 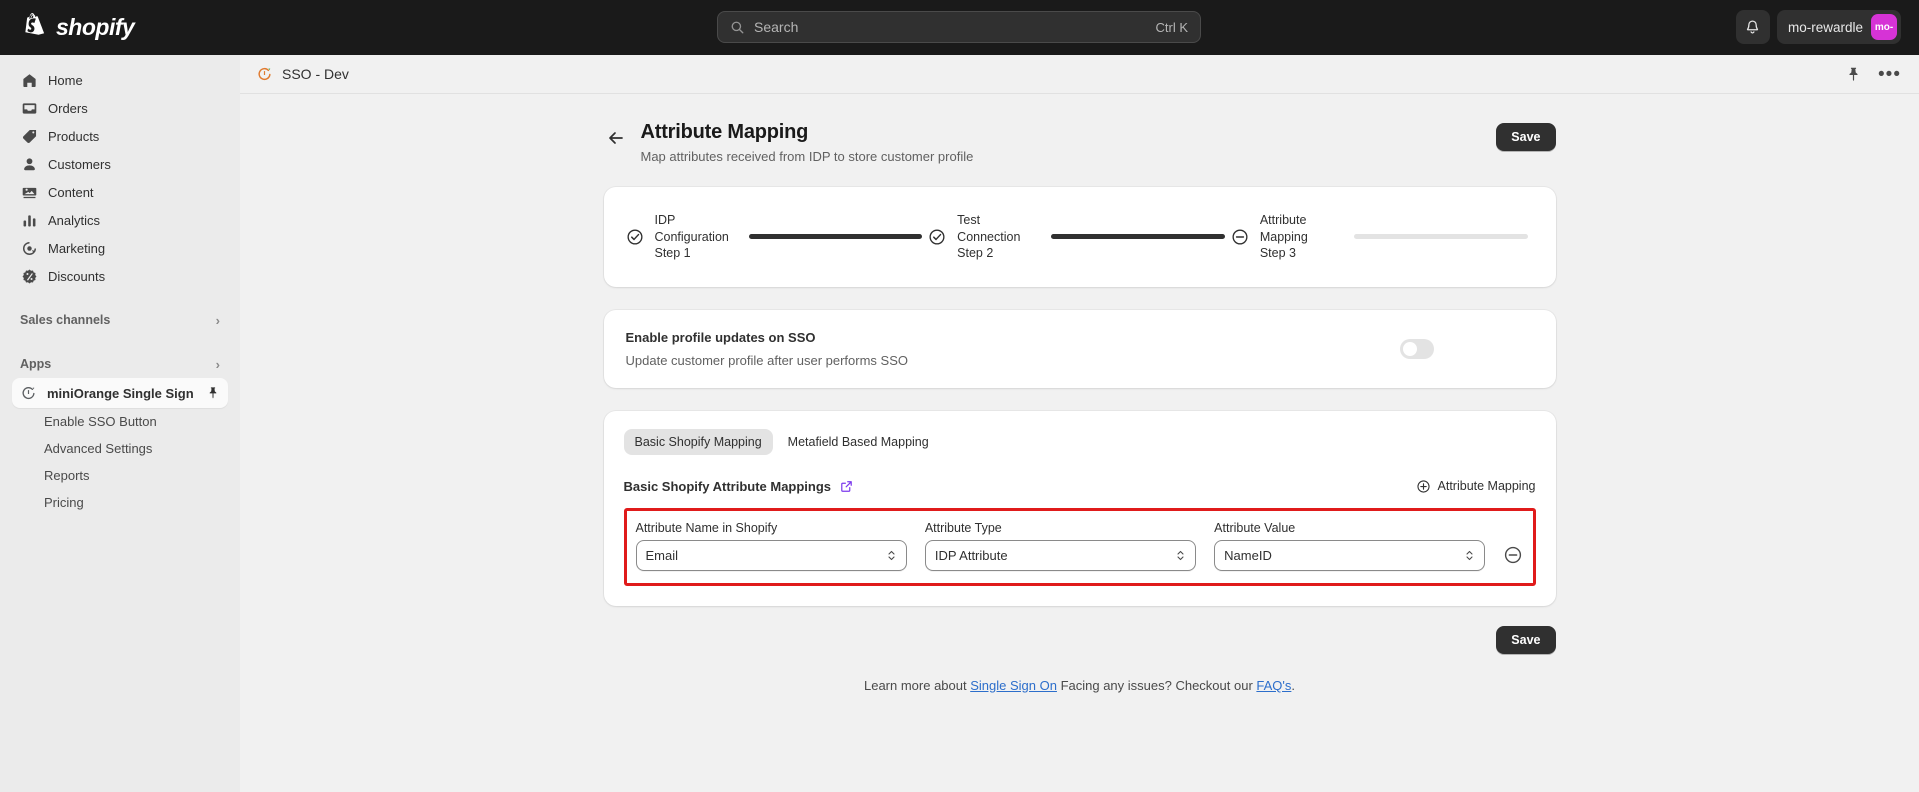 I want to click on remove-mapping-row-button, so click(x=1513, y=555).